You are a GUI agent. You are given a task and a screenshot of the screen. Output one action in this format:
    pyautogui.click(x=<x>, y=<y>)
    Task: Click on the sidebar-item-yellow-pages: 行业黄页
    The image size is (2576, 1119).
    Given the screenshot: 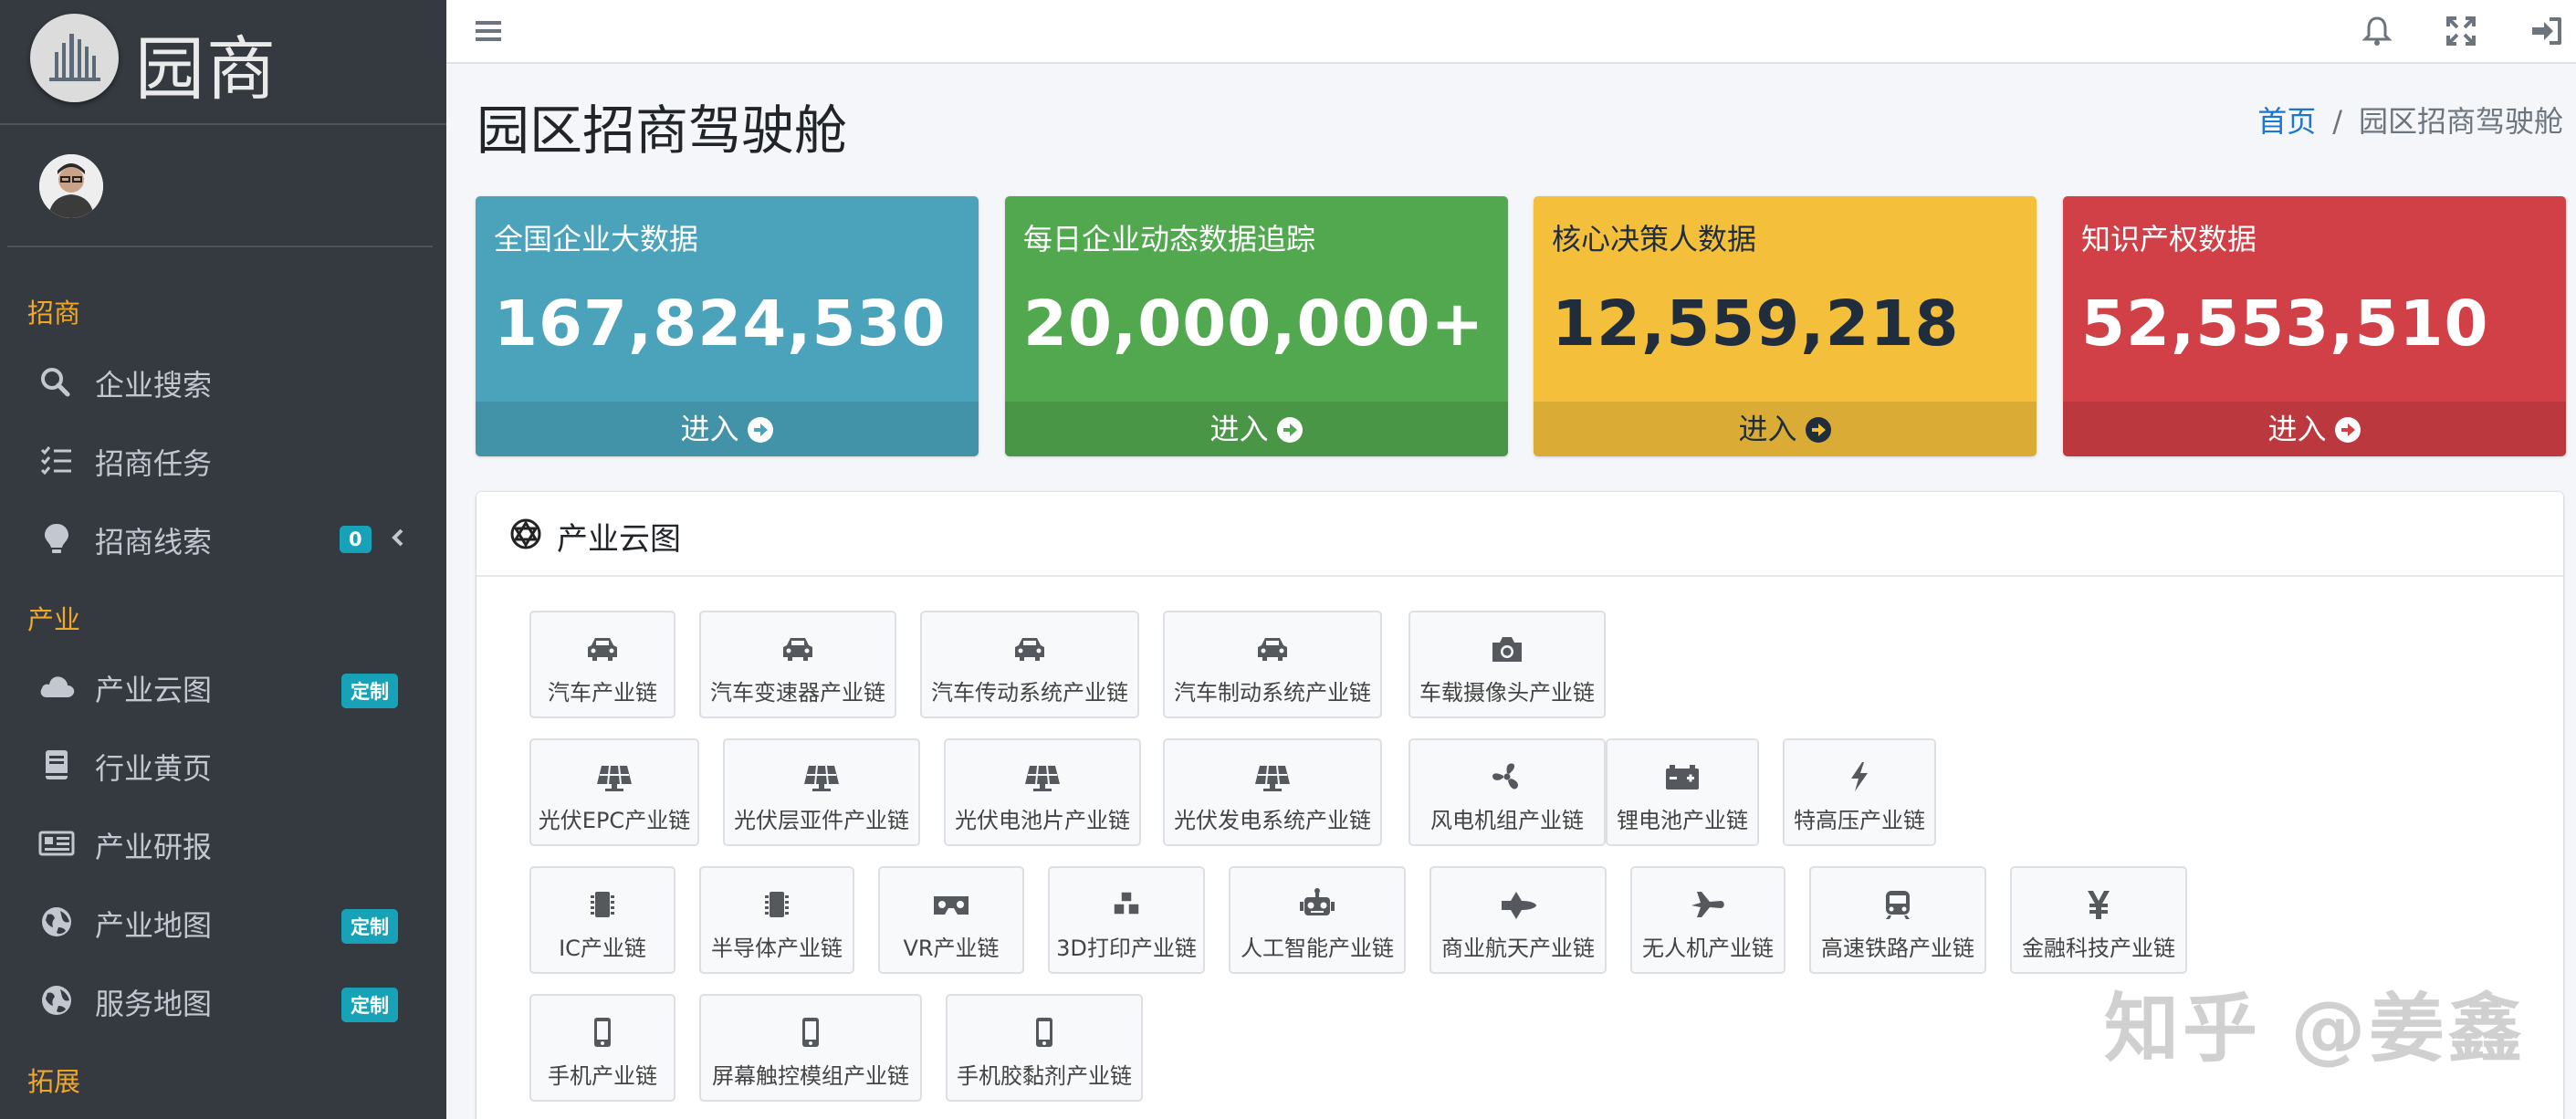 What is the action you would take?
    pyautogui.click(x=223, y=764)
    